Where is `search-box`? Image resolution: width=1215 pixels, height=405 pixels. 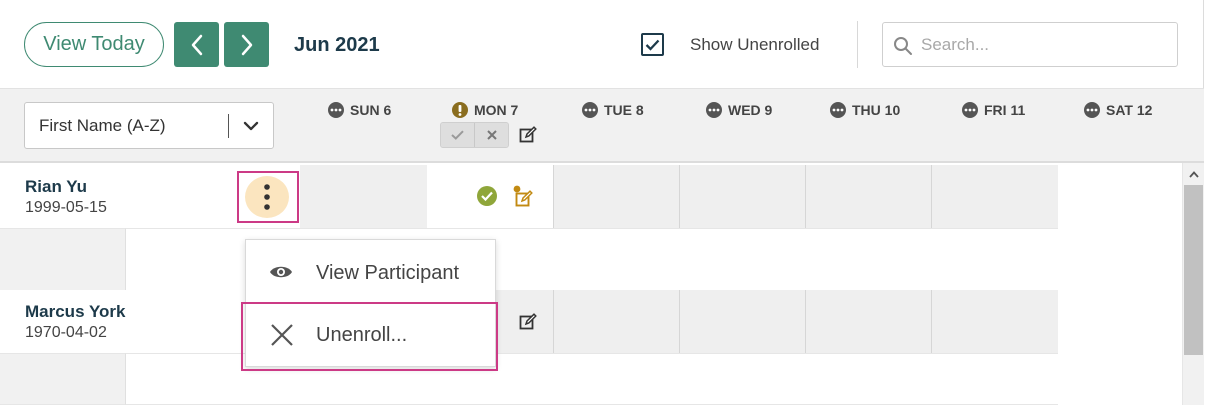 search-box is located at coordinates (1030, 44).